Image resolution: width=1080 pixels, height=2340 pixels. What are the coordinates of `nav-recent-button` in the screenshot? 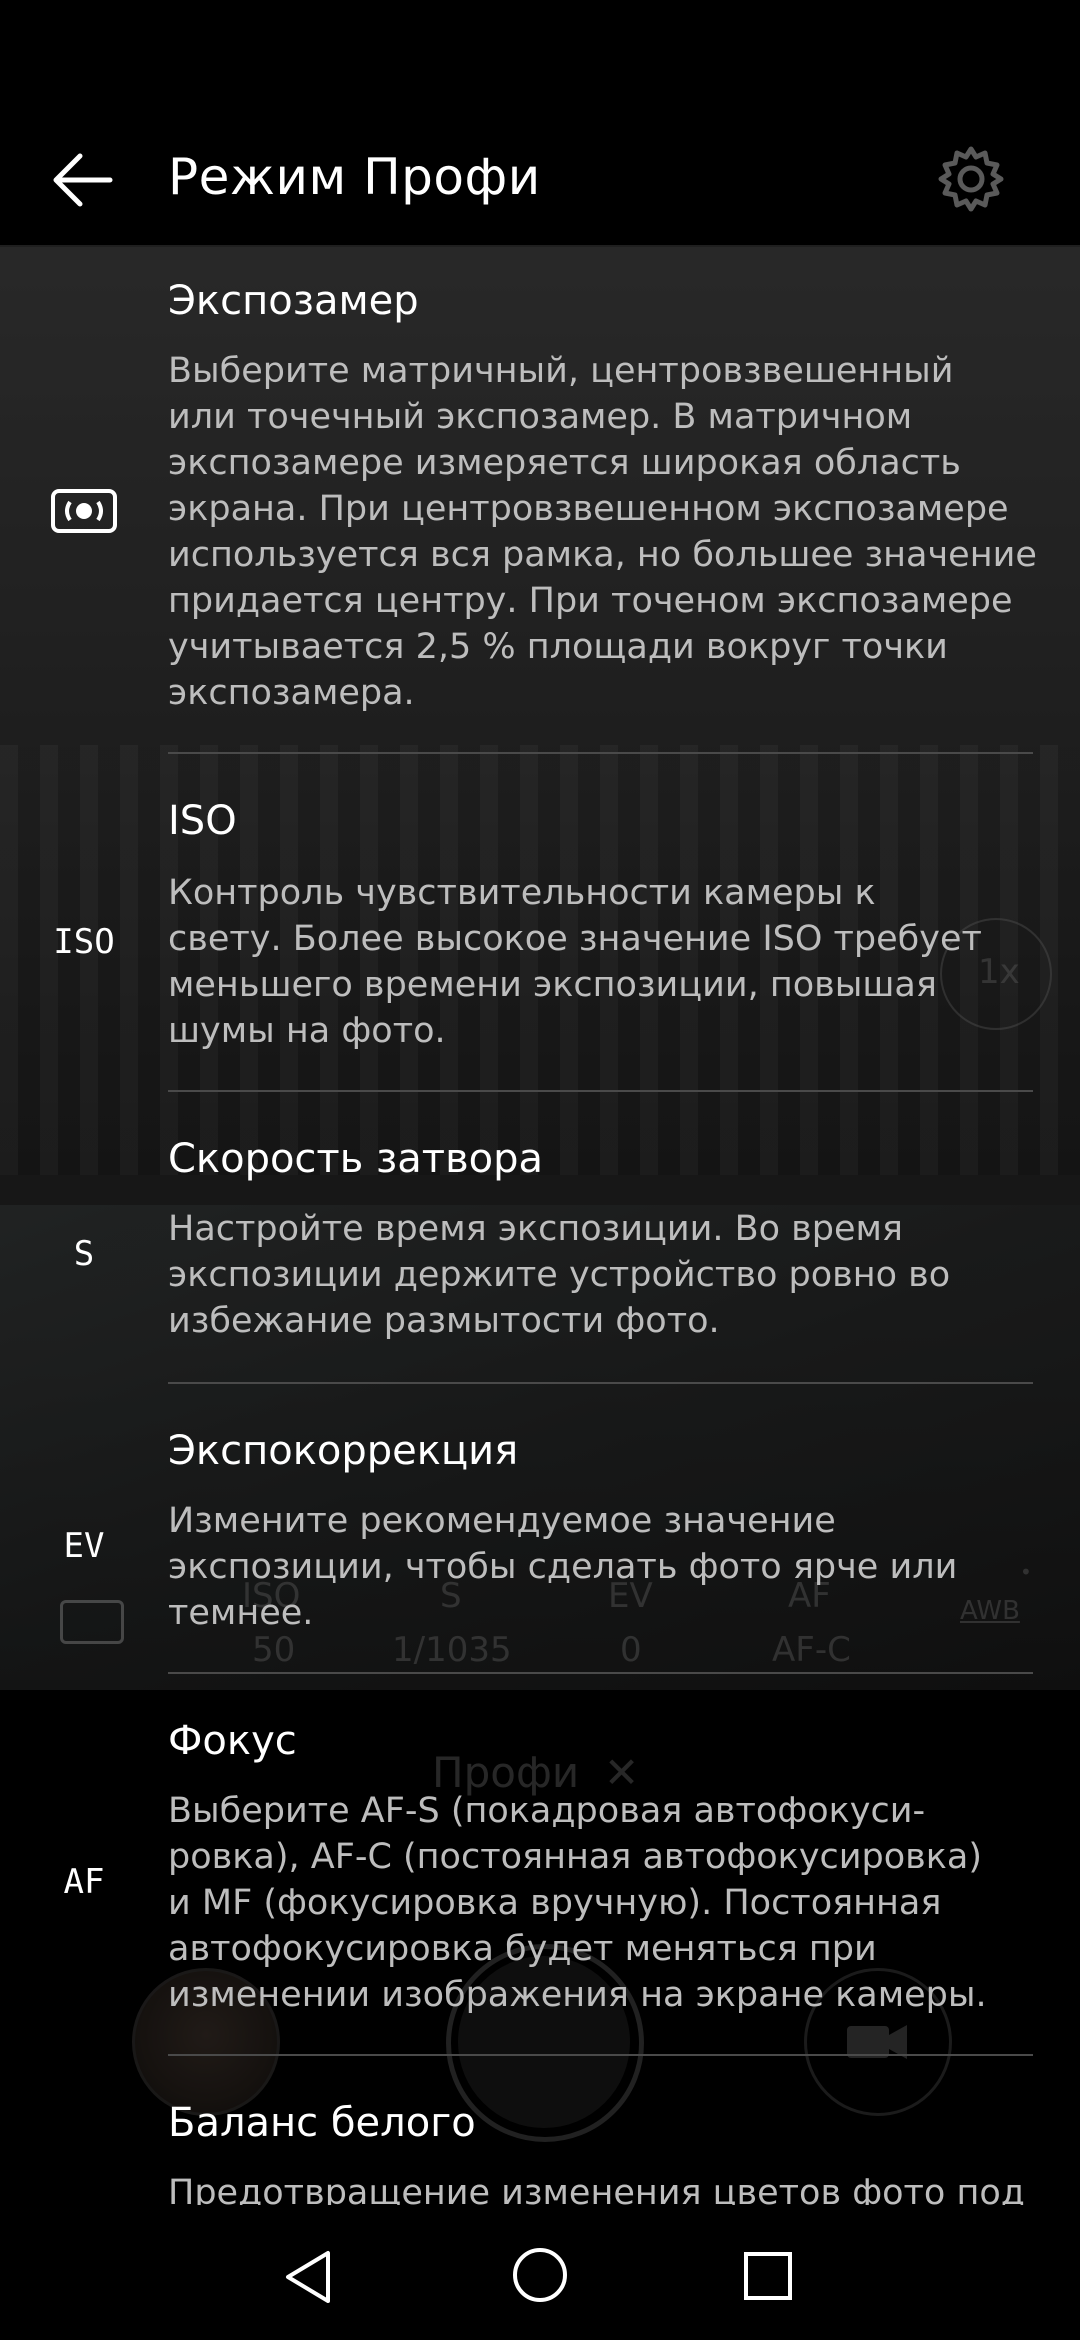 It's located at (768, 2276).